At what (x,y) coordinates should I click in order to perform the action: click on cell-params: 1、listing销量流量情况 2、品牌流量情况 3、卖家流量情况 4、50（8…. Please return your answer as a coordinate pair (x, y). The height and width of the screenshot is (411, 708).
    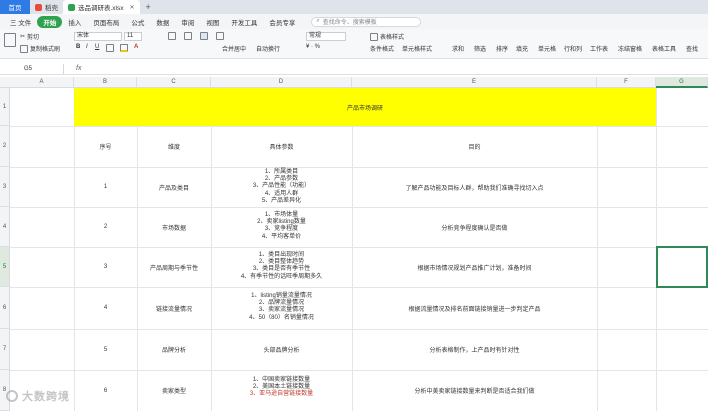
    Looking at the image, I should click on (281, 307).